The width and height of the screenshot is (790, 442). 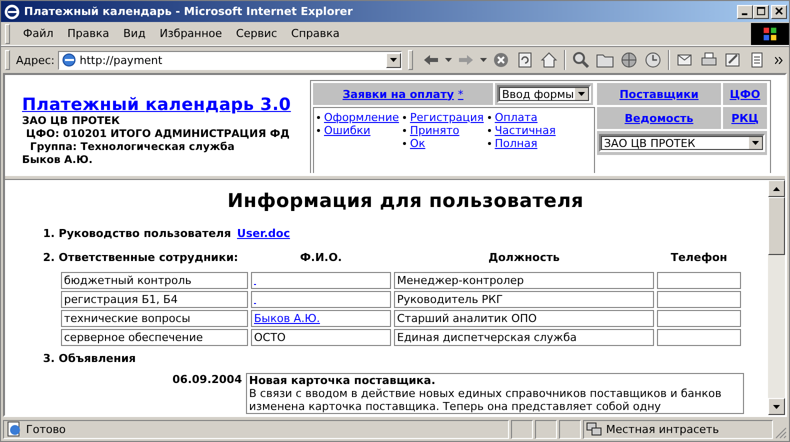 I want to click on organization-select: ЗАО ЦВ ПРОТЕК, so click(x=682, y=143).